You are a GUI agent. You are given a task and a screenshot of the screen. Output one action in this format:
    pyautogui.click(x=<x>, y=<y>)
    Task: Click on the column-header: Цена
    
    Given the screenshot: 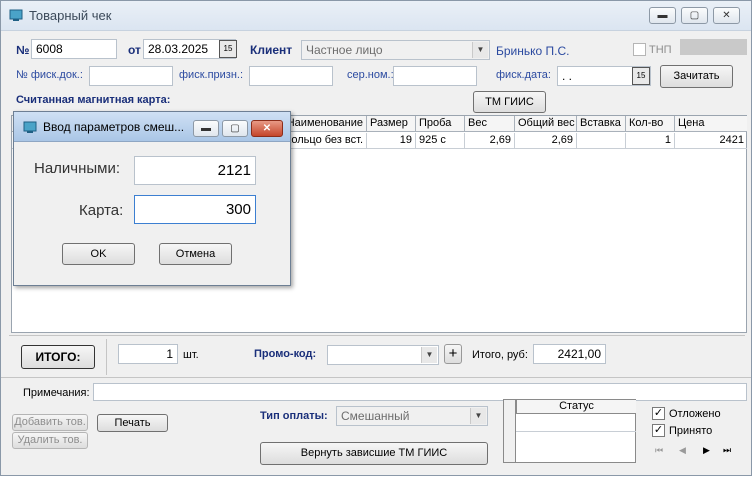 What is the action you would take?
    pyautogui.click(x=711, y=124)
    